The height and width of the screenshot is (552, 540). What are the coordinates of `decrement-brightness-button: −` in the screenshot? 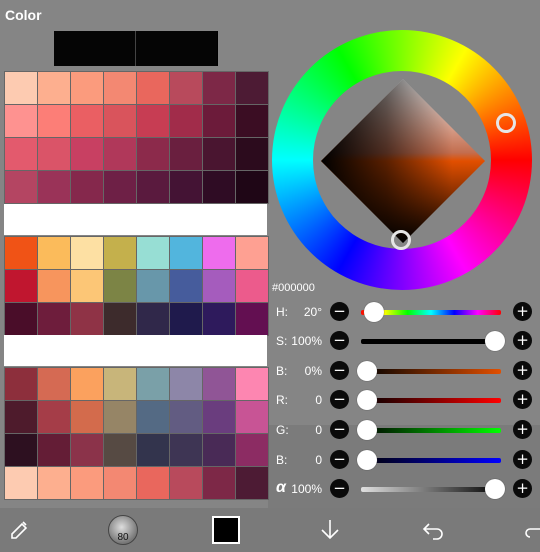 It's located at (339, 370).